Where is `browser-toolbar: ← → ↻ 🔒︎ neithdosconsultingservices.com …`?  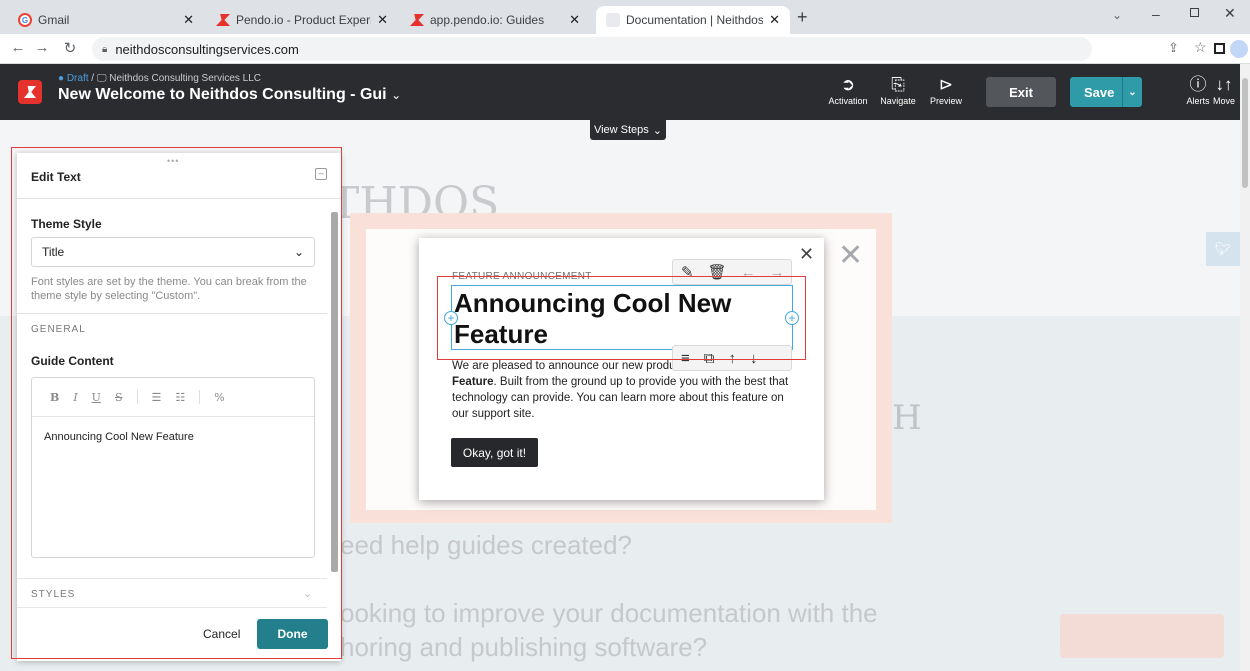 browser-toolbar: ← → ↻ 🔒︎ neithdosconsultingservices.com … is located at coordinates (625, 49).